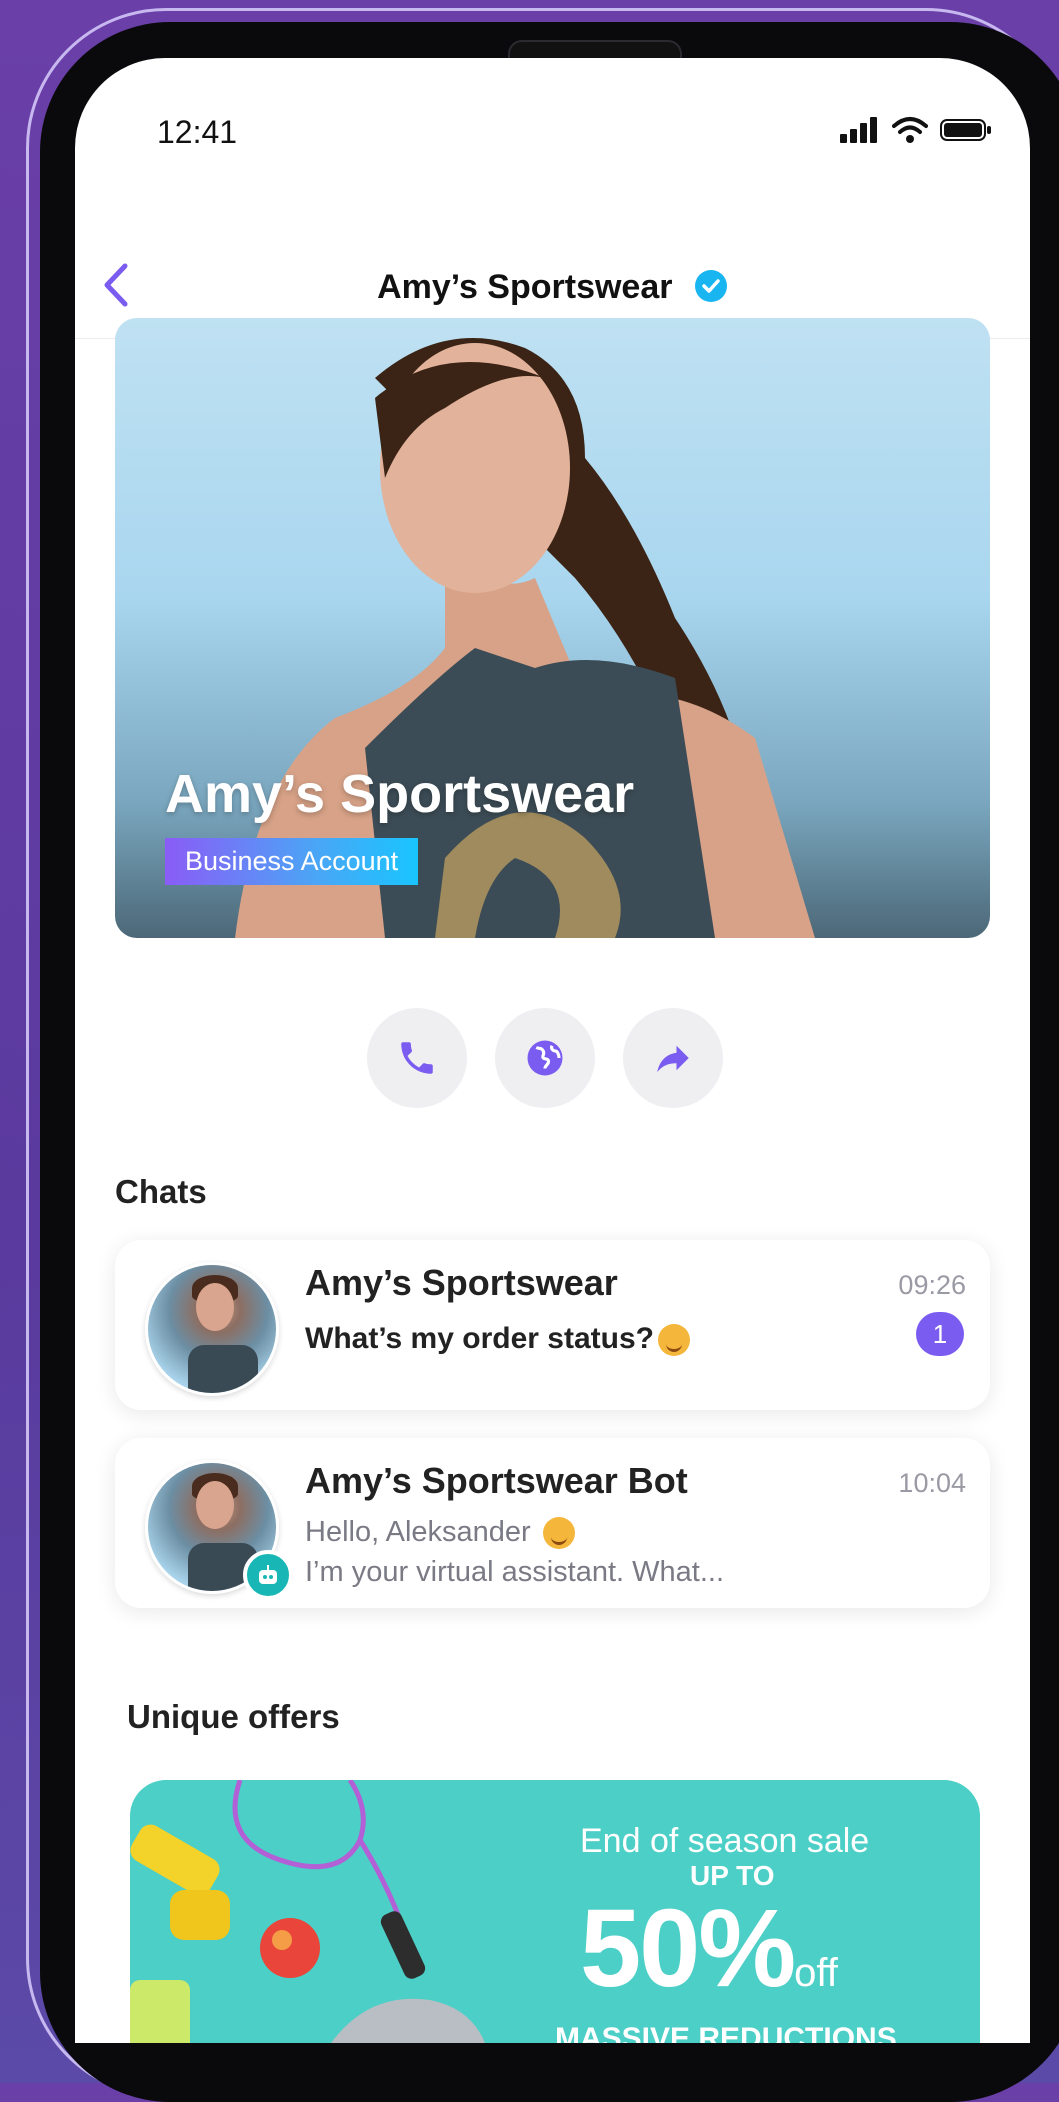 The width and height of the screenshot is (1059, 2102). Describe the element at coordinates (461, 1282) in the screenshot. I see `chat-name: Amy’s Sportswear` at that location.